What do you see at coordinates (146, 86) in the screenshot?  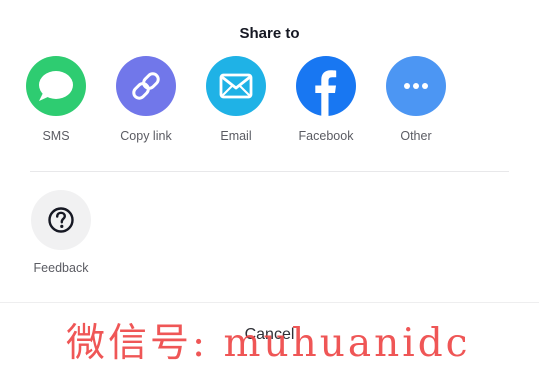 I see `link-icon` at bounding box center [146, 86].